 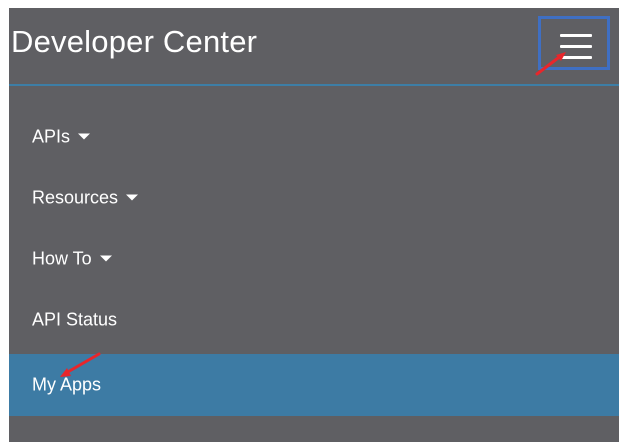 I want to click on menu-item-label: Resources, so click(x=75, y=197).